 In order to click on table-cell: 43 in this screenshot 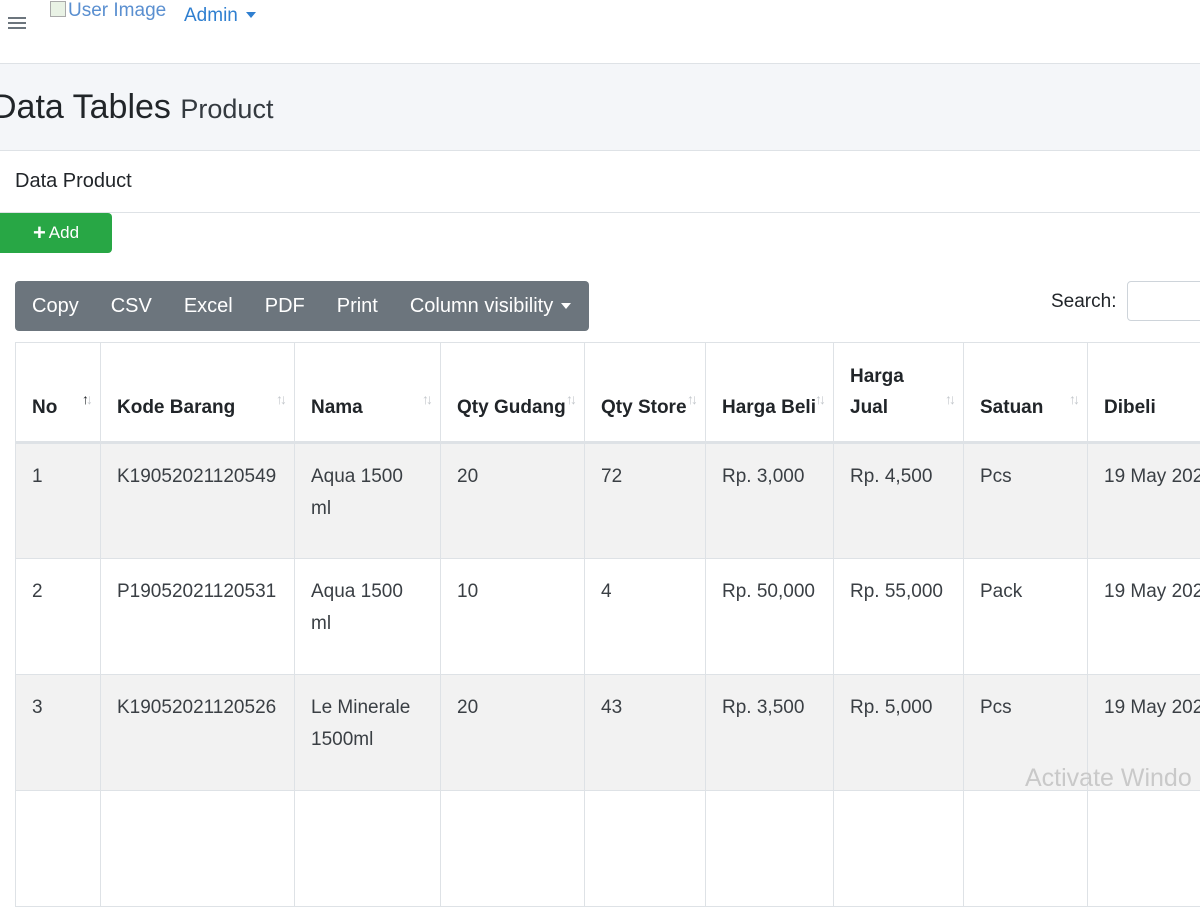, I will do `click(645, 733)`.